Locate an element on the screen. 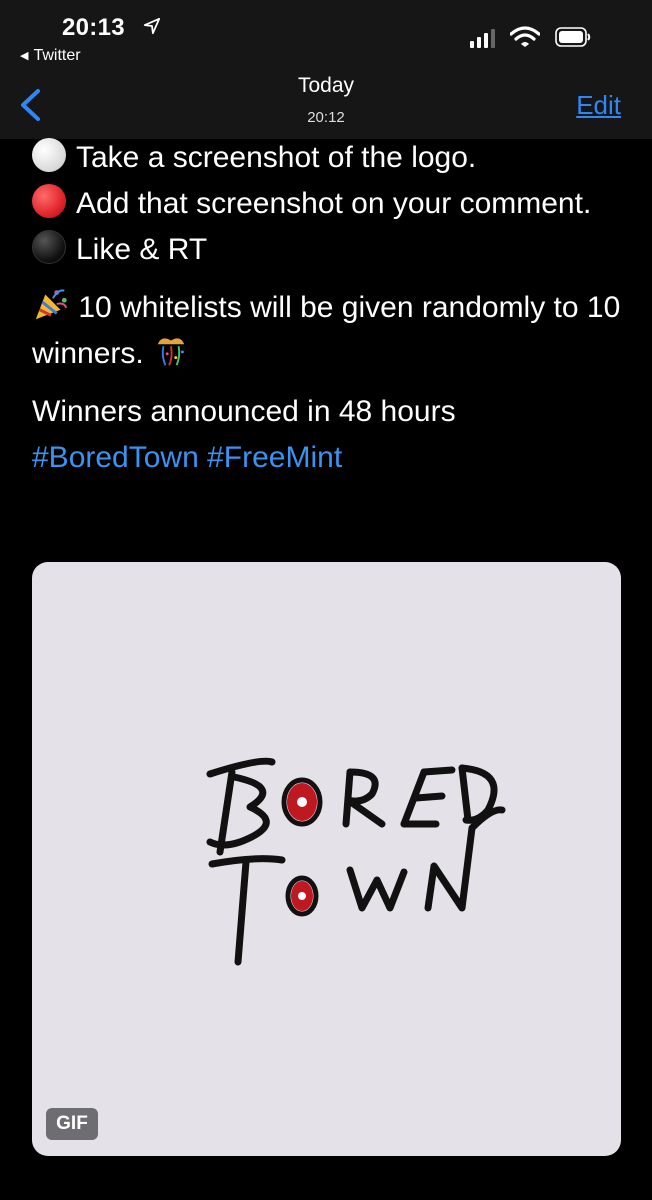  back-app-label: Twitter is located at coordinates (57, 55).